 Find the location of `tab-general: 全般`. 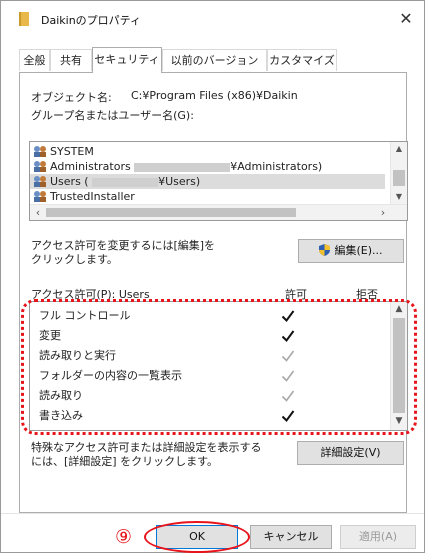

tab-general: 全般 is located at coordinates (34, 60).